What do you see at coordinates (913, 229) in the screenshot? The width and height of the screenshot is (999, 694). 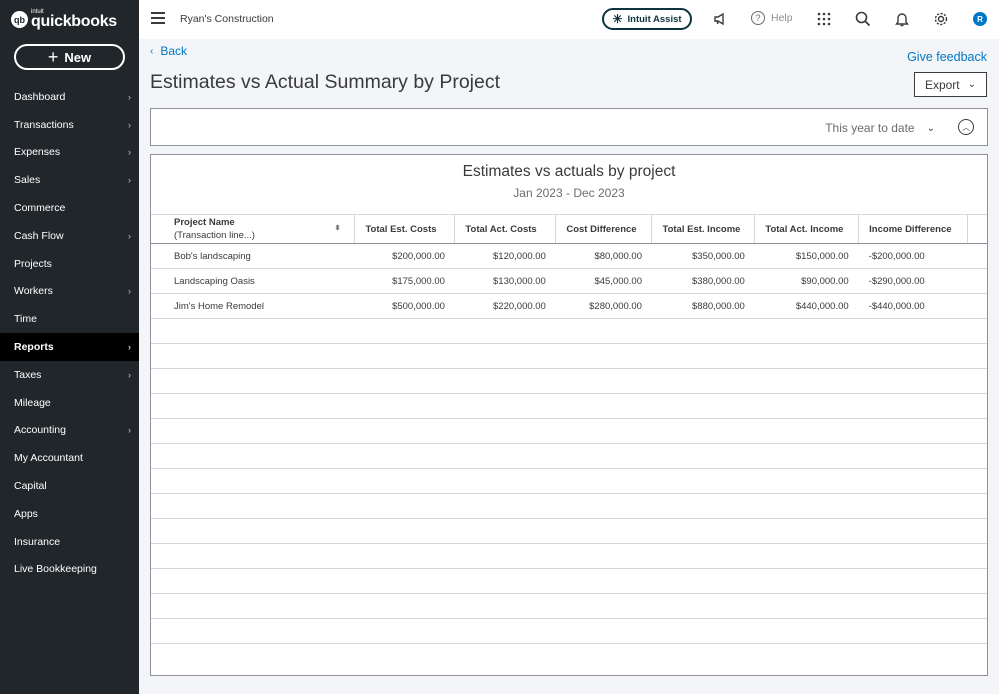 I see `column-header-income-diff: Income Difference` at bounding box center [913, 229].